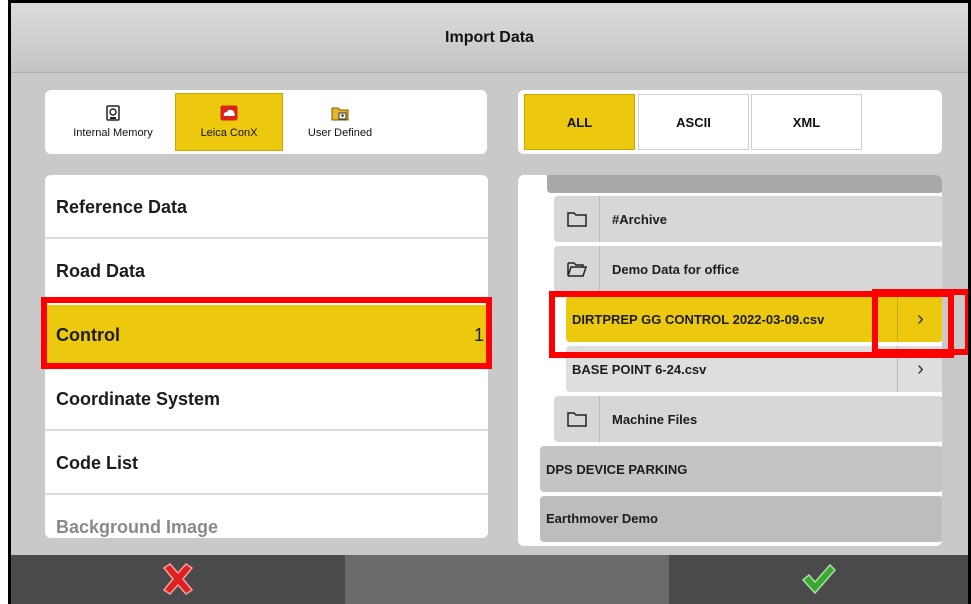  What do you see at coordinates (88, 334) in the screenshot?
I see `category-label: Control` at bounding box center [88, 334].